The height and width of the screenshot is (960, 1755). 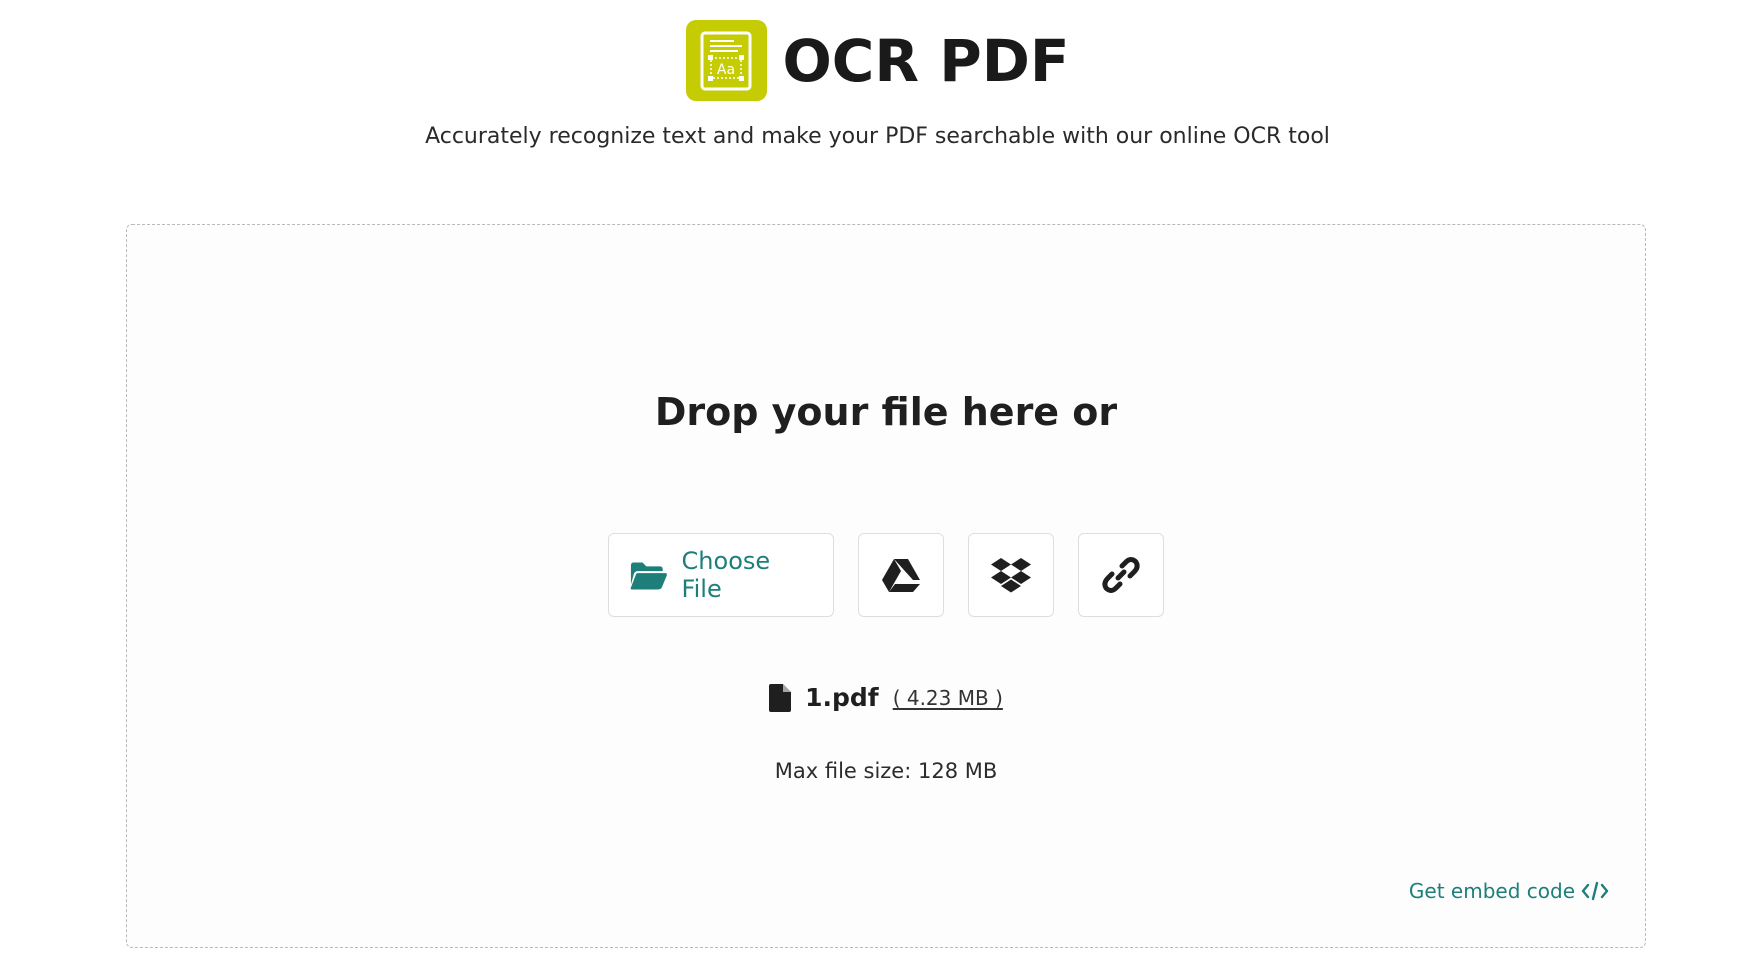 I want to click on file-icon, so click(x=780, y=697).